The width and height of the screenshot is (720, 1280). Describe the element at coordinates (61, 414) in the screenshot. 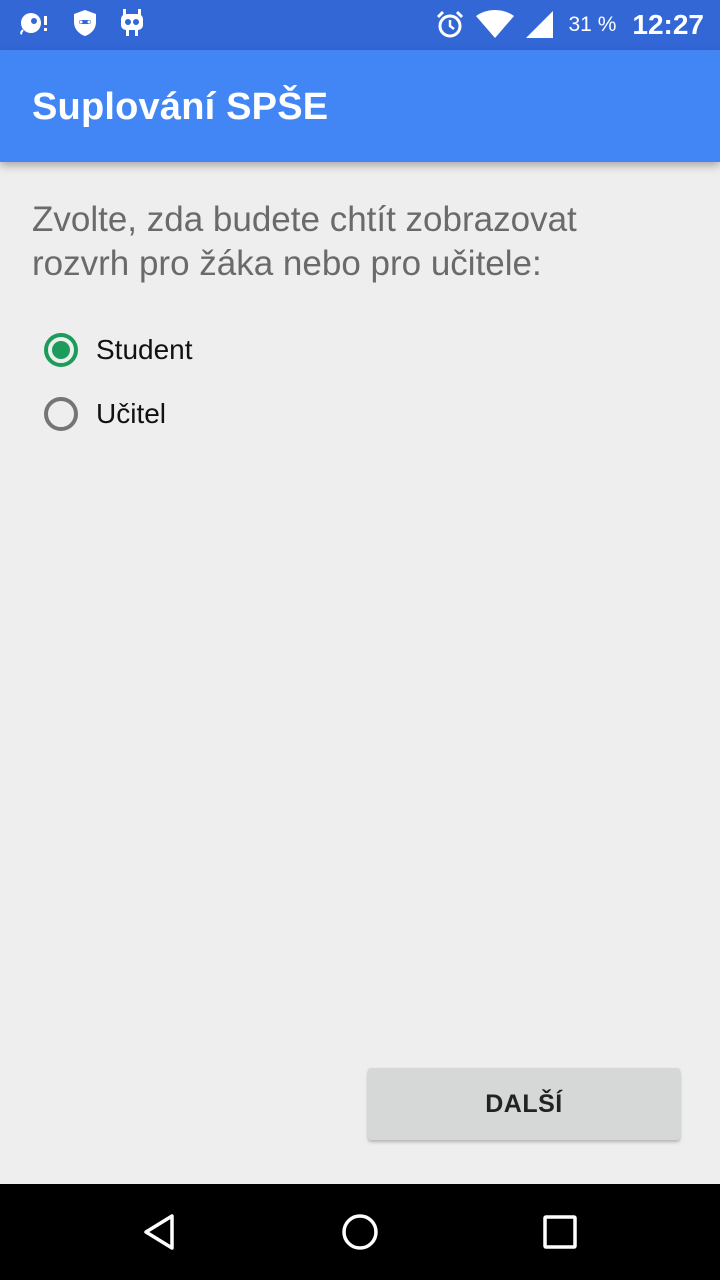

I see `radio-button-unchecked` at that location.